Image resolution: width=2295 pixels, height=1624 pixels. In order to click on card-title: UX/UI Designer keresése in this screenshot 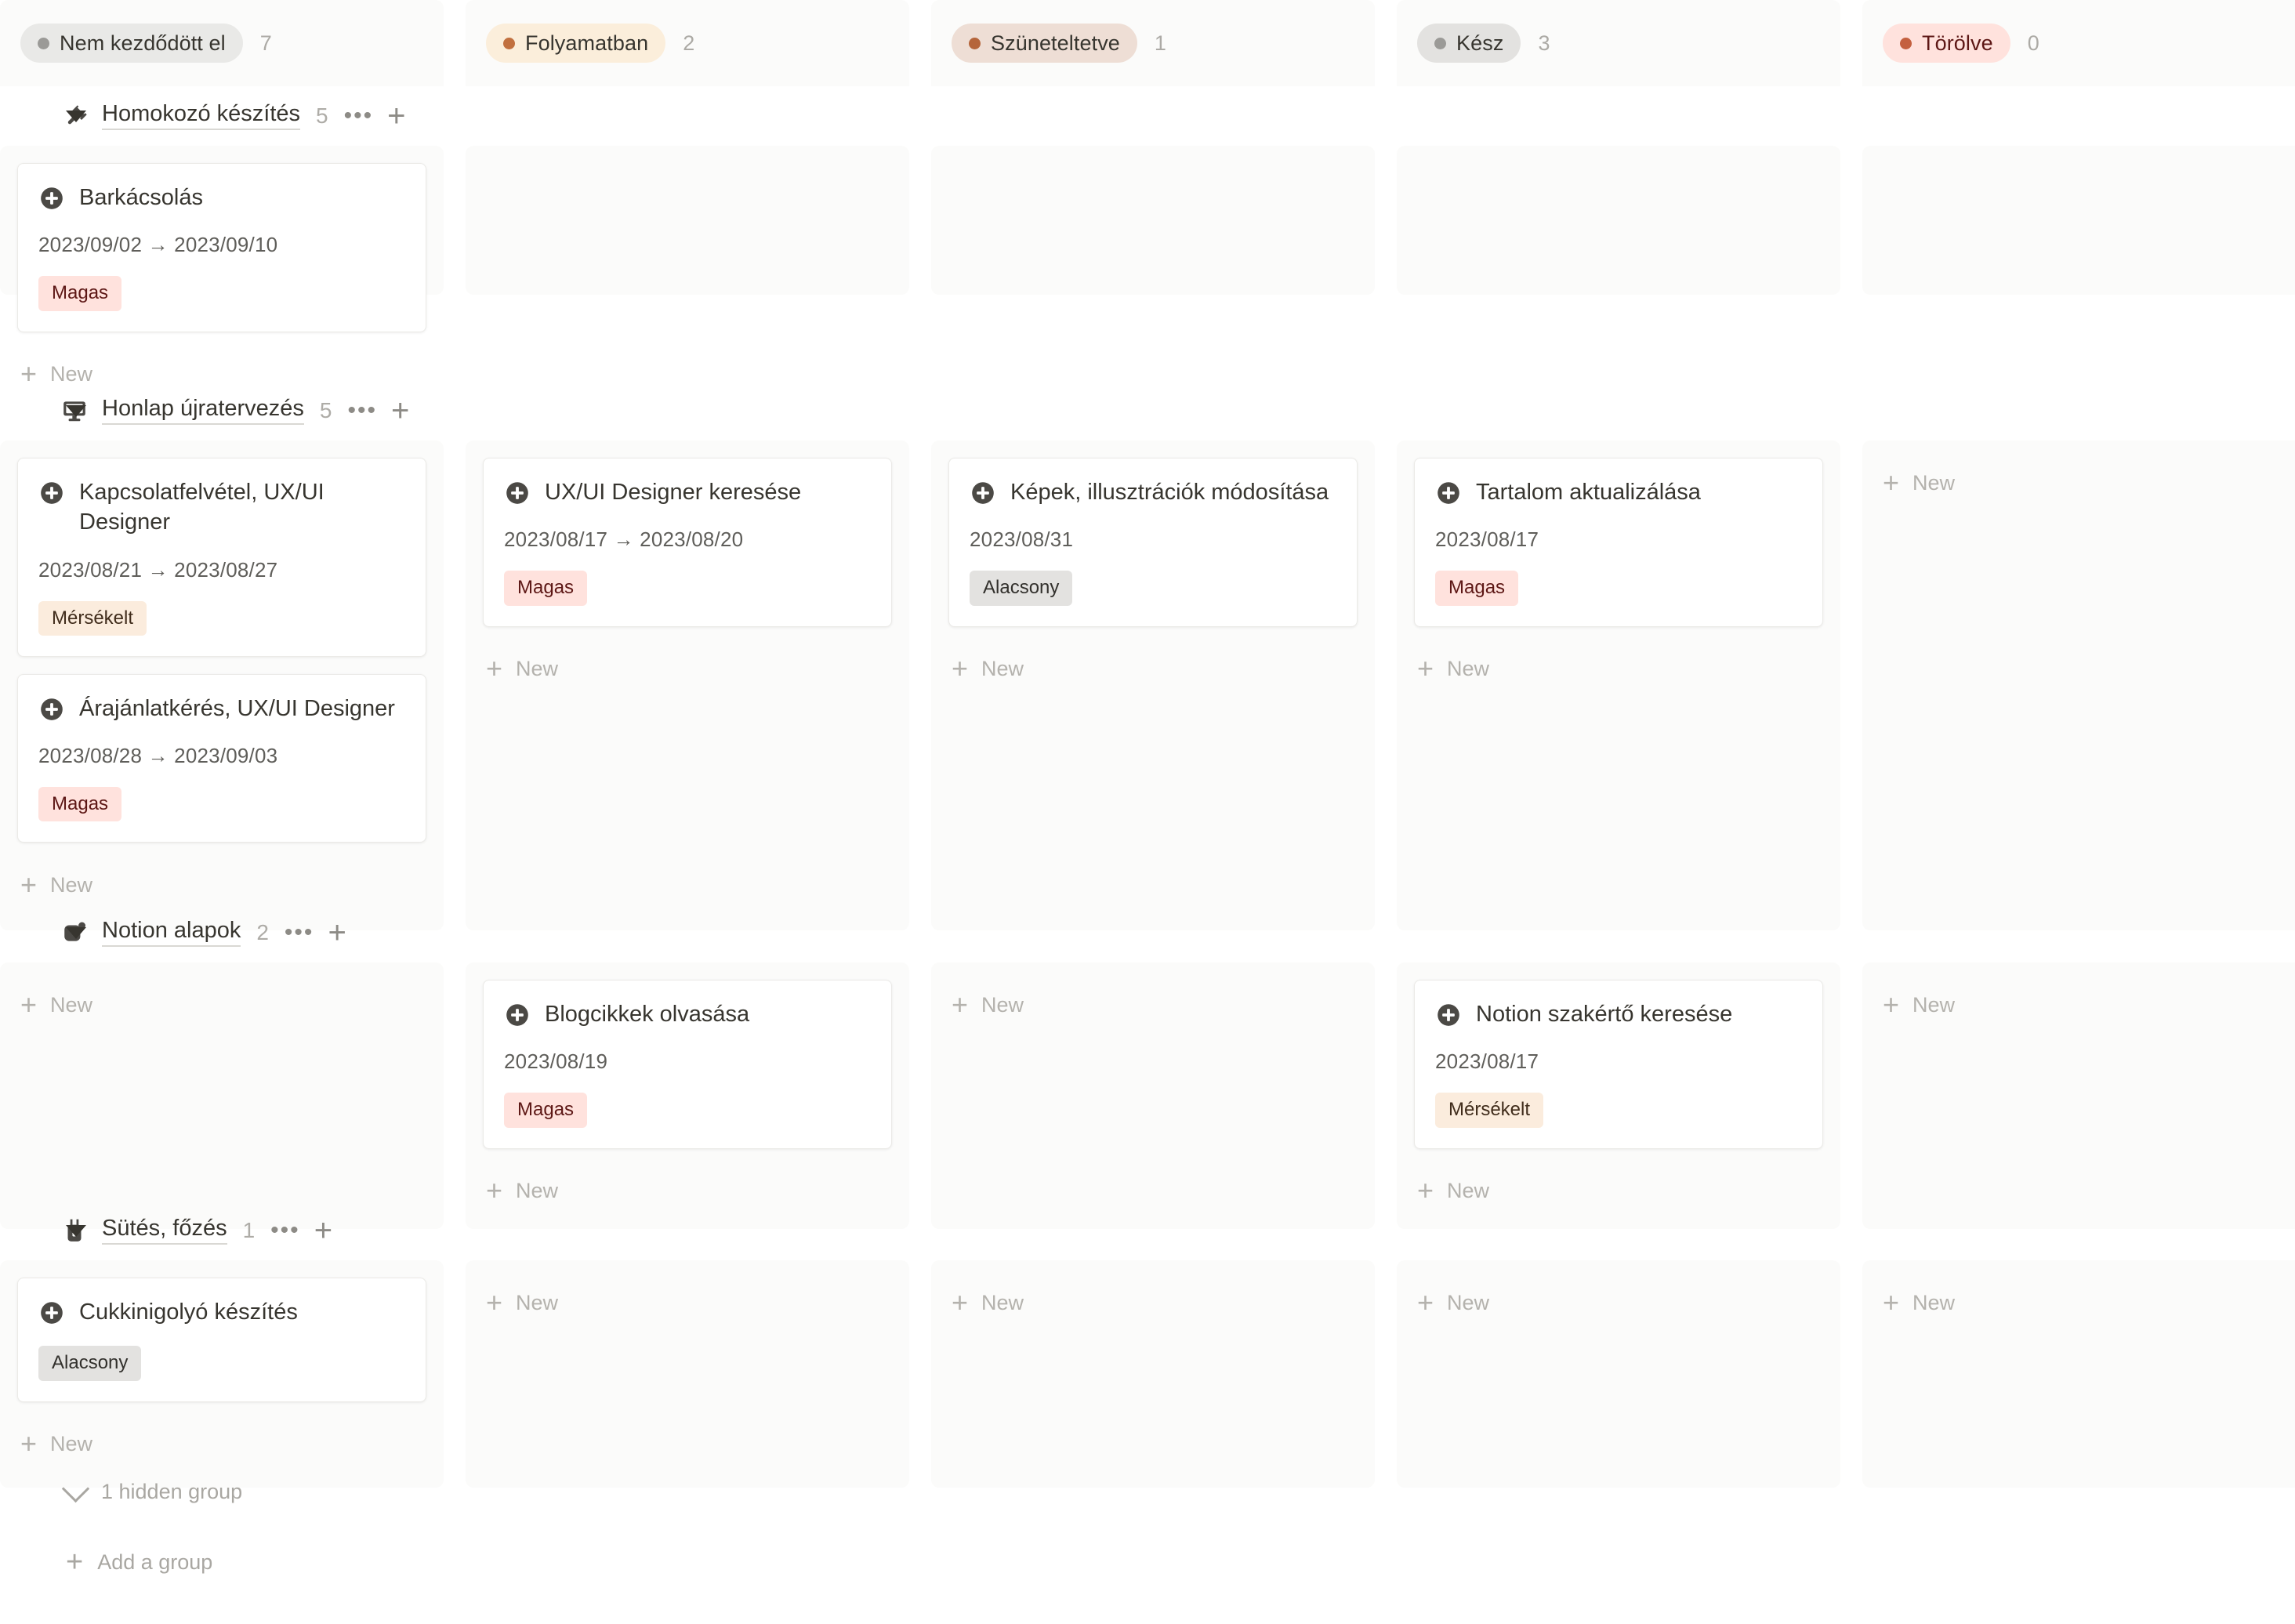, I will do `click(673, 493)`.